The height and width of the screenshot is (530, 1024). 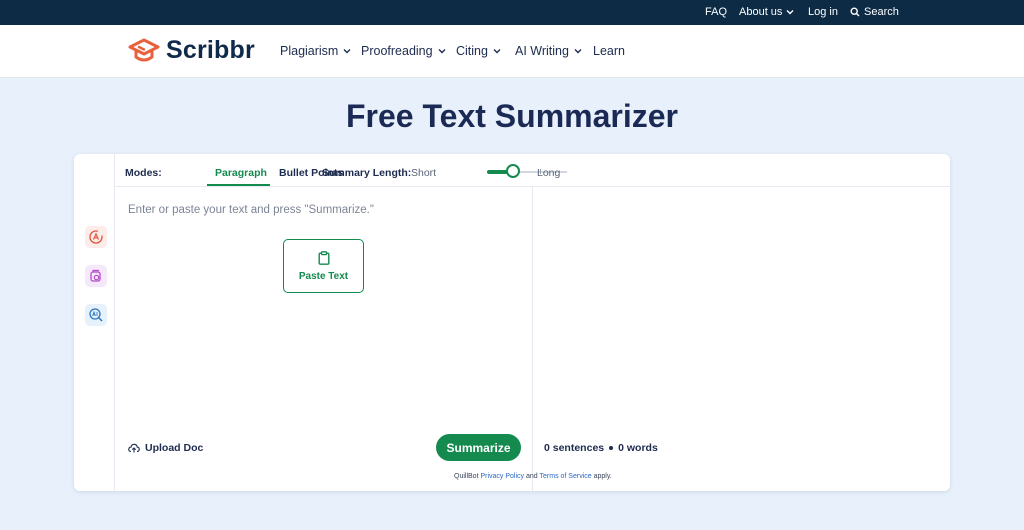 I want to click on output-stats: 0 sentences 0 words, so click(x=601, y=448).